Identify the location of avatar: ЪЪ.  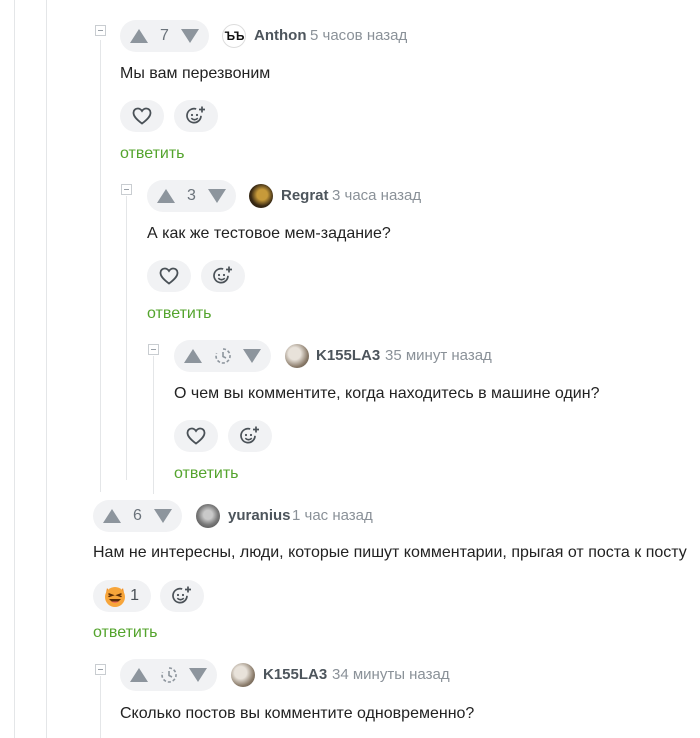
(234, 36).